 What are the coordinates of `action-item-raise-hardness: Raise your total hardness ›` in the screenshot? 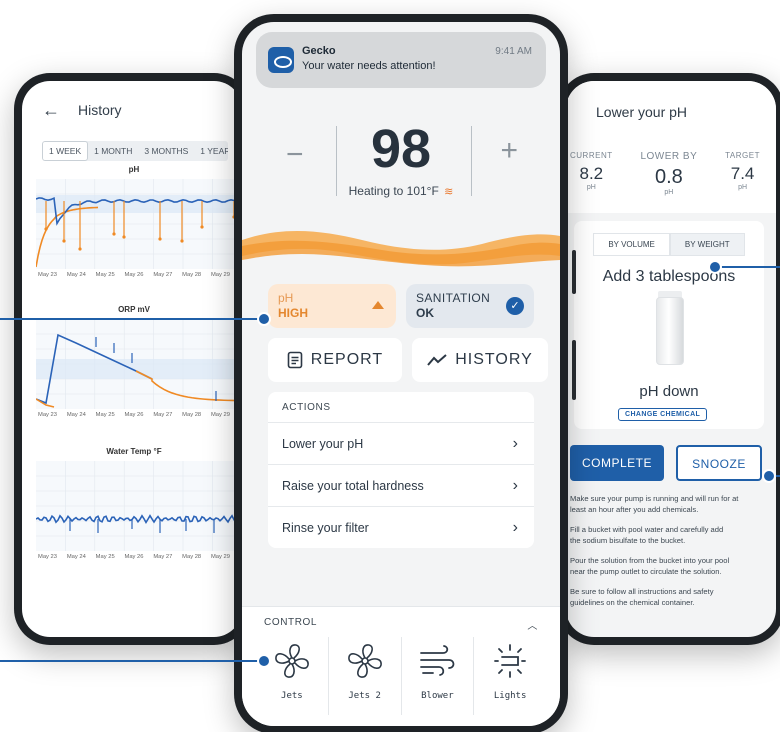 It's located at (401, 485).